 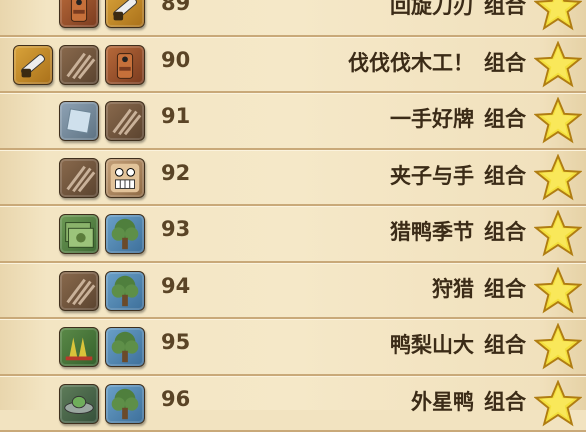 What do you see at coordinates (293, 291) in the screenshot?
I see `combo-row: 94 狩猎组合` at bounding box center [293, 291].